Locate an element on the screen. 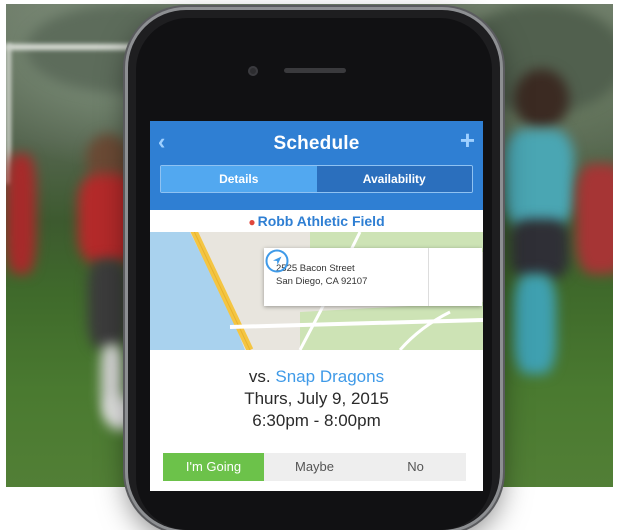  map-view: 2525 Bacon Street San Diego, CA 92107 is located at coordinates (316, 291).